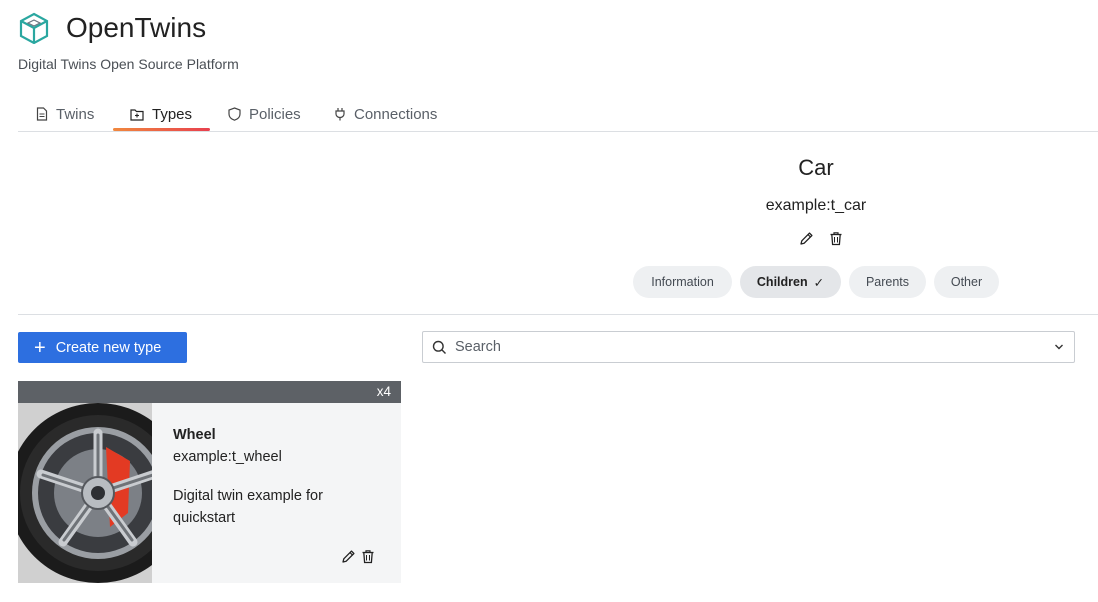 The image size is (1098, 602). What do you see at coordinates (748, 347) in the screenshot?
I see `search-input: Search` at bounding box center [748, 347].